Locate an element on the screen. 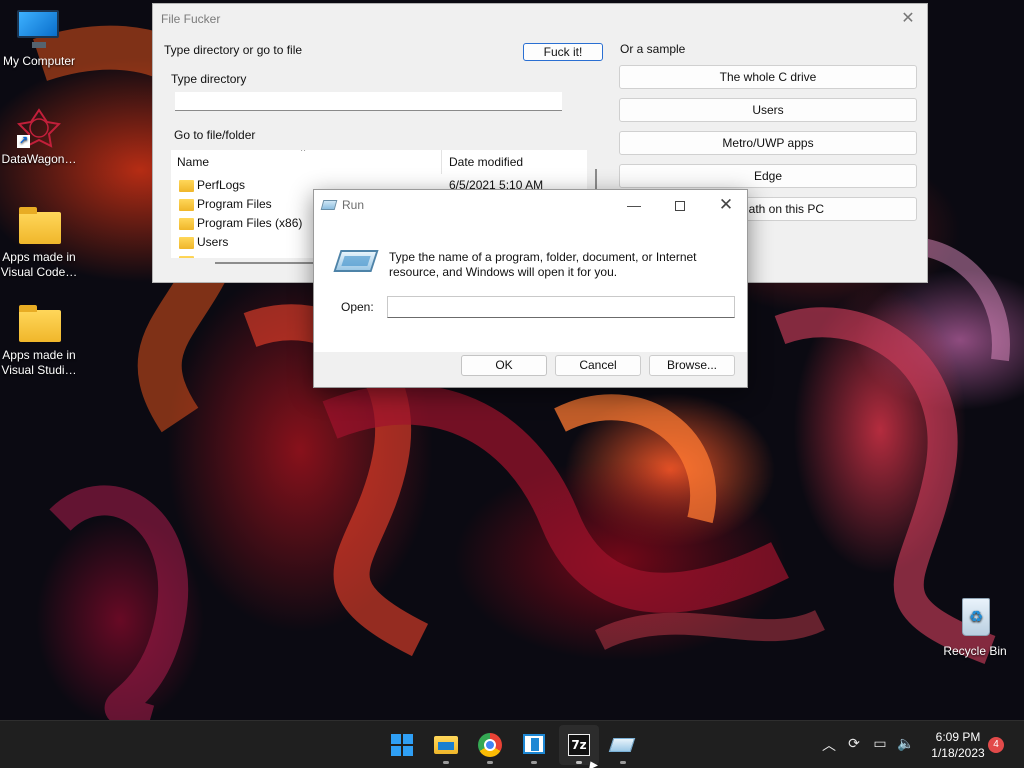 The width and height of the screenshot is (1024, 768). chrome-icon is located at coordinates (490, 745).